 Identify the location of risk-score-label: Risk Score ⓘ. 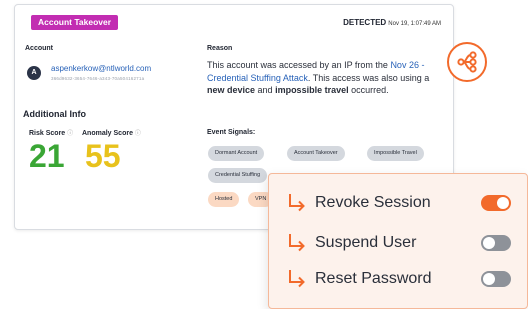
(51, 132).